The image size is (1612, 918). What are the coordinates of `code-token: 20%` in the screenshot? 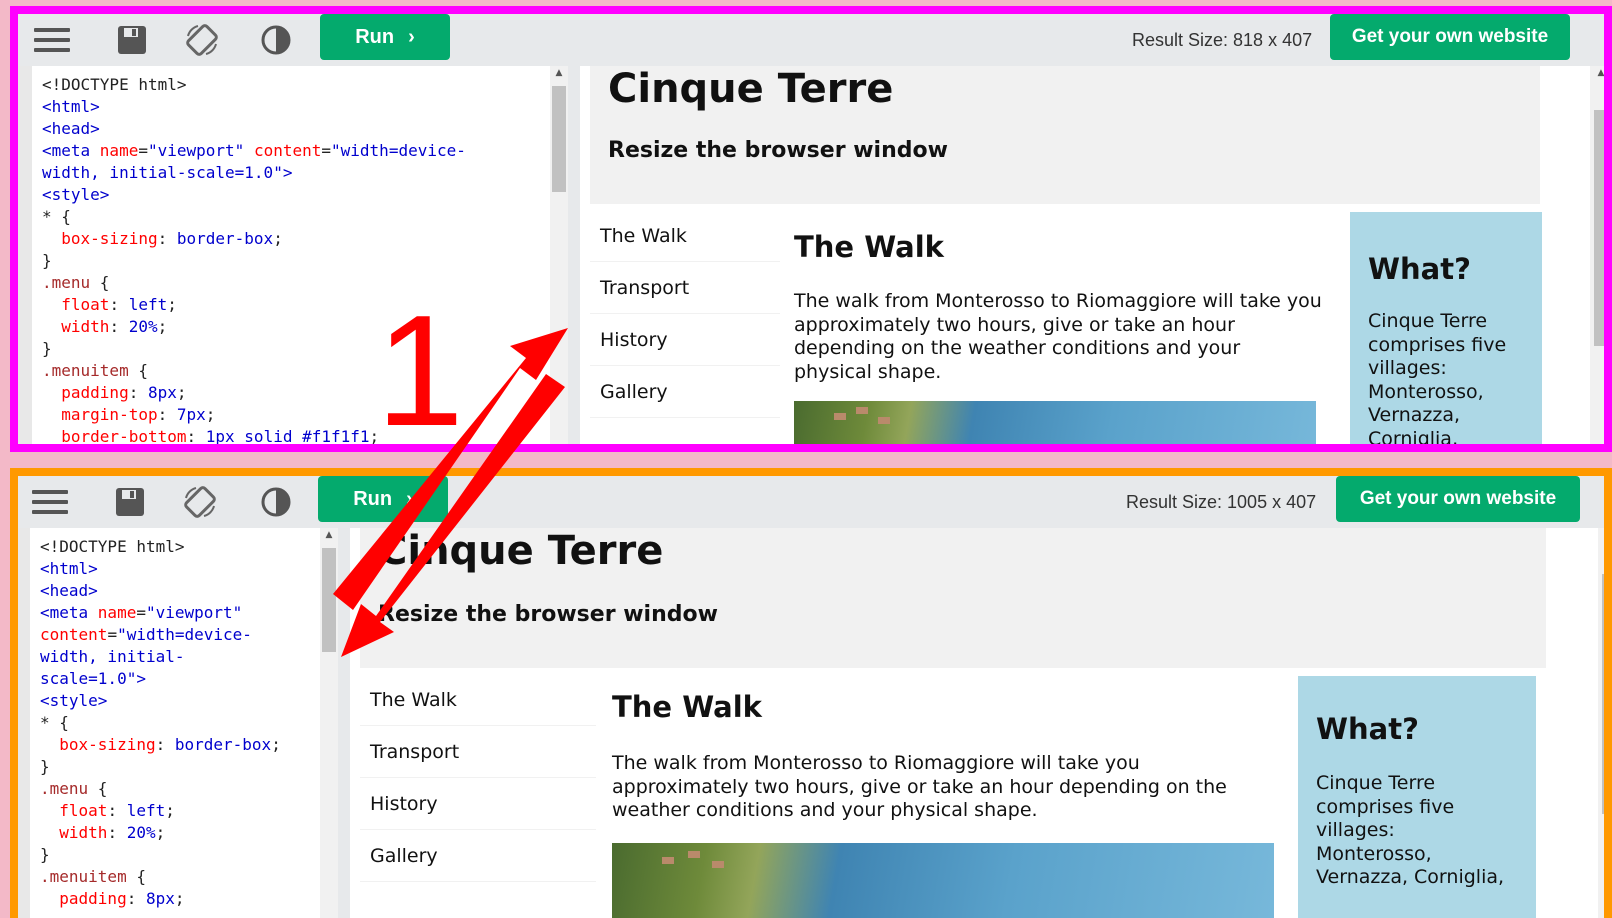 It's located at (141, 832).